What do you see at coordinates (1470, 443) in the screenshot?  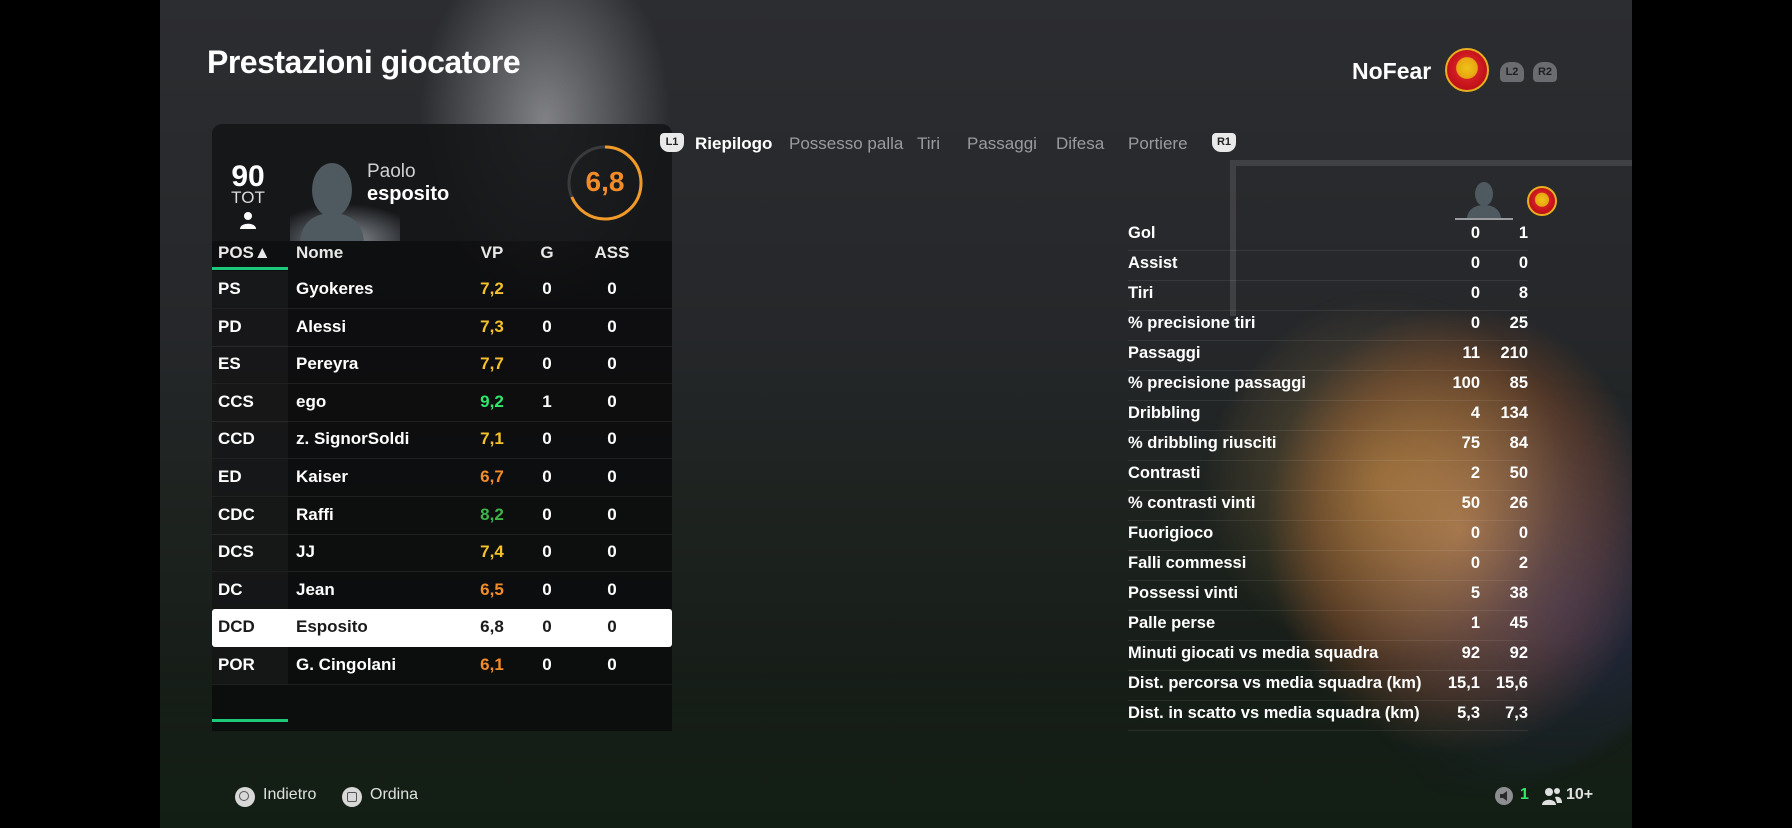 I see `stat-player-value: 75` at bounding box center [1470, 443].